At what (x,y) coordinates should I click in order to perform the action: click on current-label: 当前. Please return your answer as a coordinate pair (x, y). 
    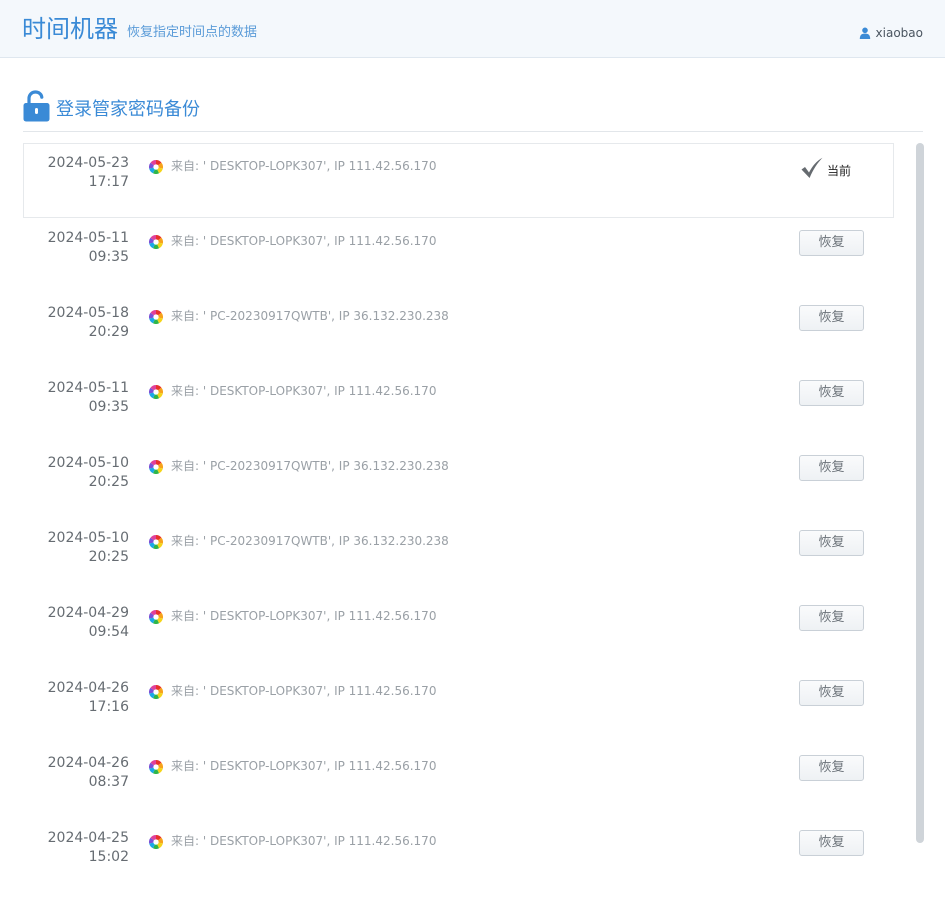
    Looking at the image, I should click on (839, 170).